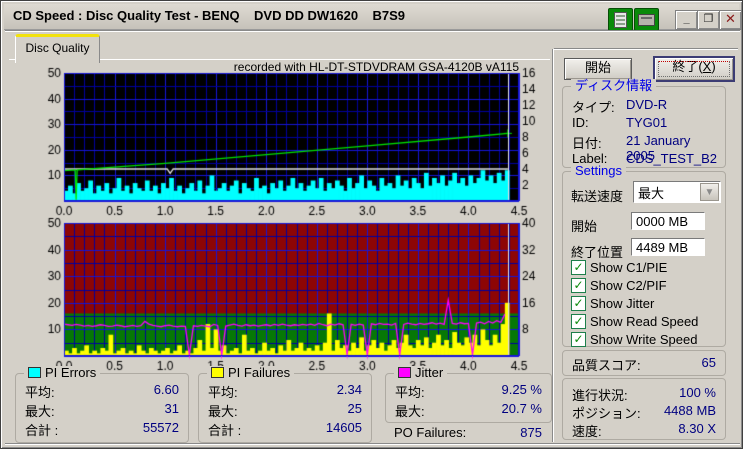 Image resolution: width=743 pixels, height=449 pixels. Describe the element at coordinates (553, 245) in the screenshot. I see `vertical-divider` at that location.